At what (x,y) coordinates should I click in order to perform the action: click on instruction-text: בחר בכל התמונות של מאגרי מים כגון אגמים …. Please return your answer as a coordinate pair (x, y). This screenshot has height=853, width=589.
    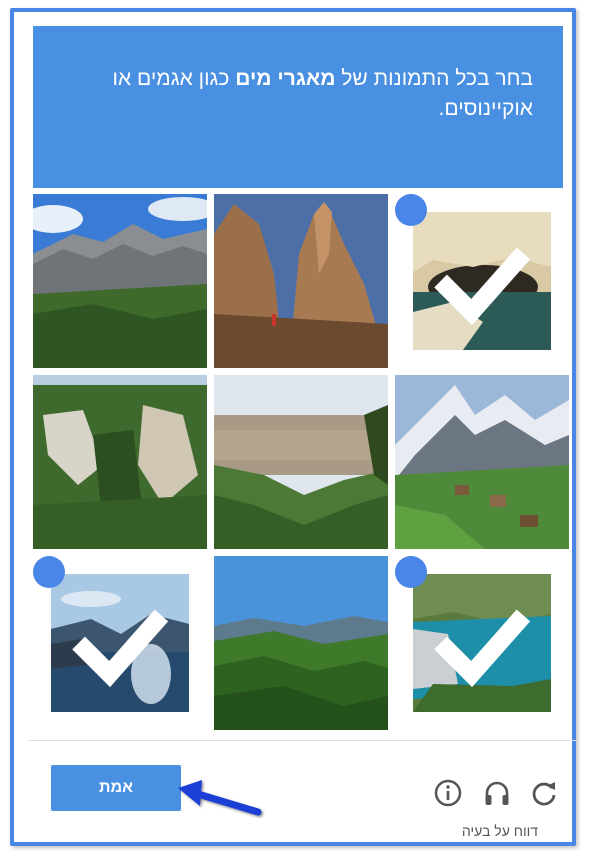
    Looking at the image, I should click on (318, 94).